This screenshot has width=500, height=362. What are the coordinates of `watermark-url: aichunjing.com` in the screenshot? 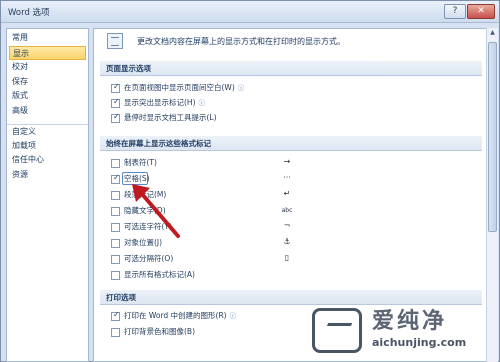 It's located at (419, 342).